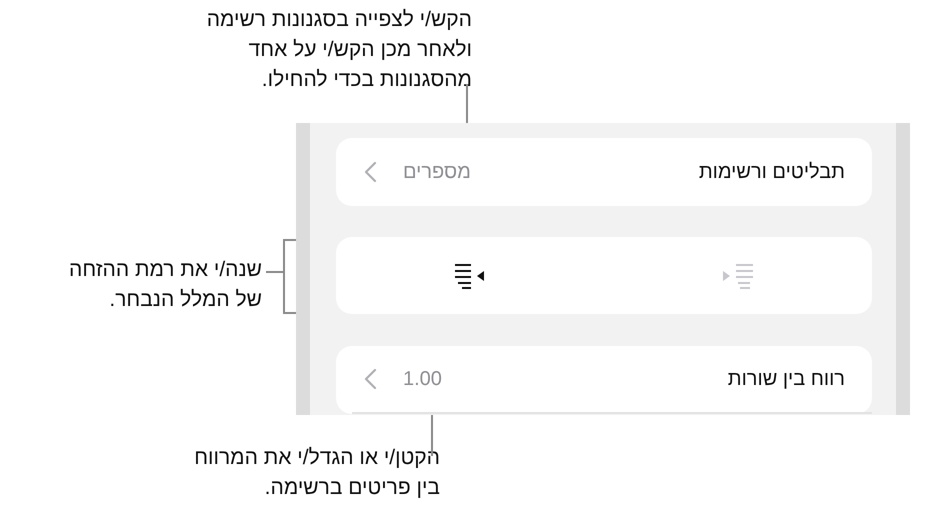 The width and height of the screenshot is (926, 513). Describe the element at coordinates (339, 50) in the screenshot. I see `callout-text: הקש/י לצפייה בסגנונות רשימה ולאחר מכן הקש/י על אחד מהסגנונות בכדי להחילו.` at that location.